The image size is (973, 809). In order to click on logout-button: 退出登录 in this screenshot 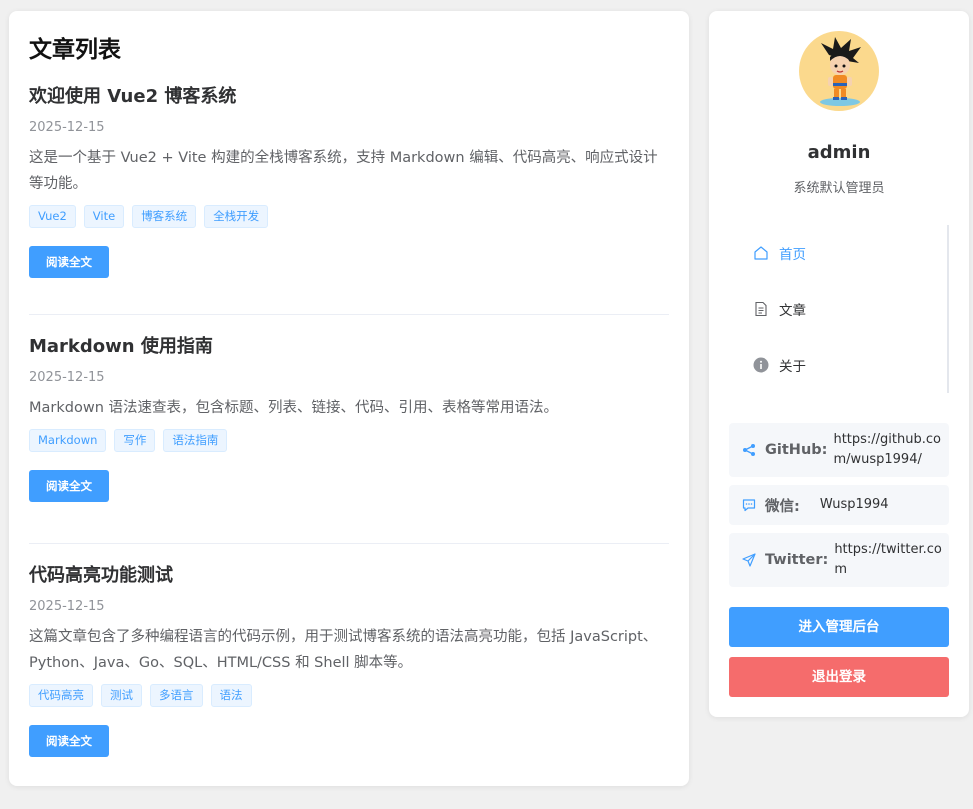, I will do `click(839, 677)`.